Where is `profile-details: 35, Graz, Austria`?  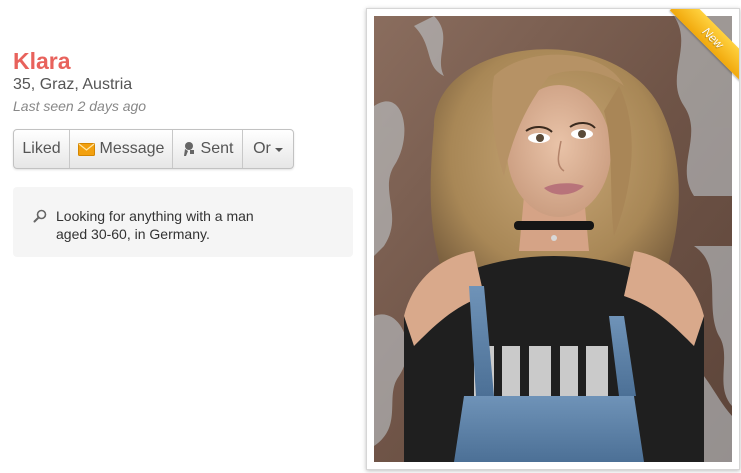 profile-details: 35, Graz, Austria is located at coordinates (73, 84).